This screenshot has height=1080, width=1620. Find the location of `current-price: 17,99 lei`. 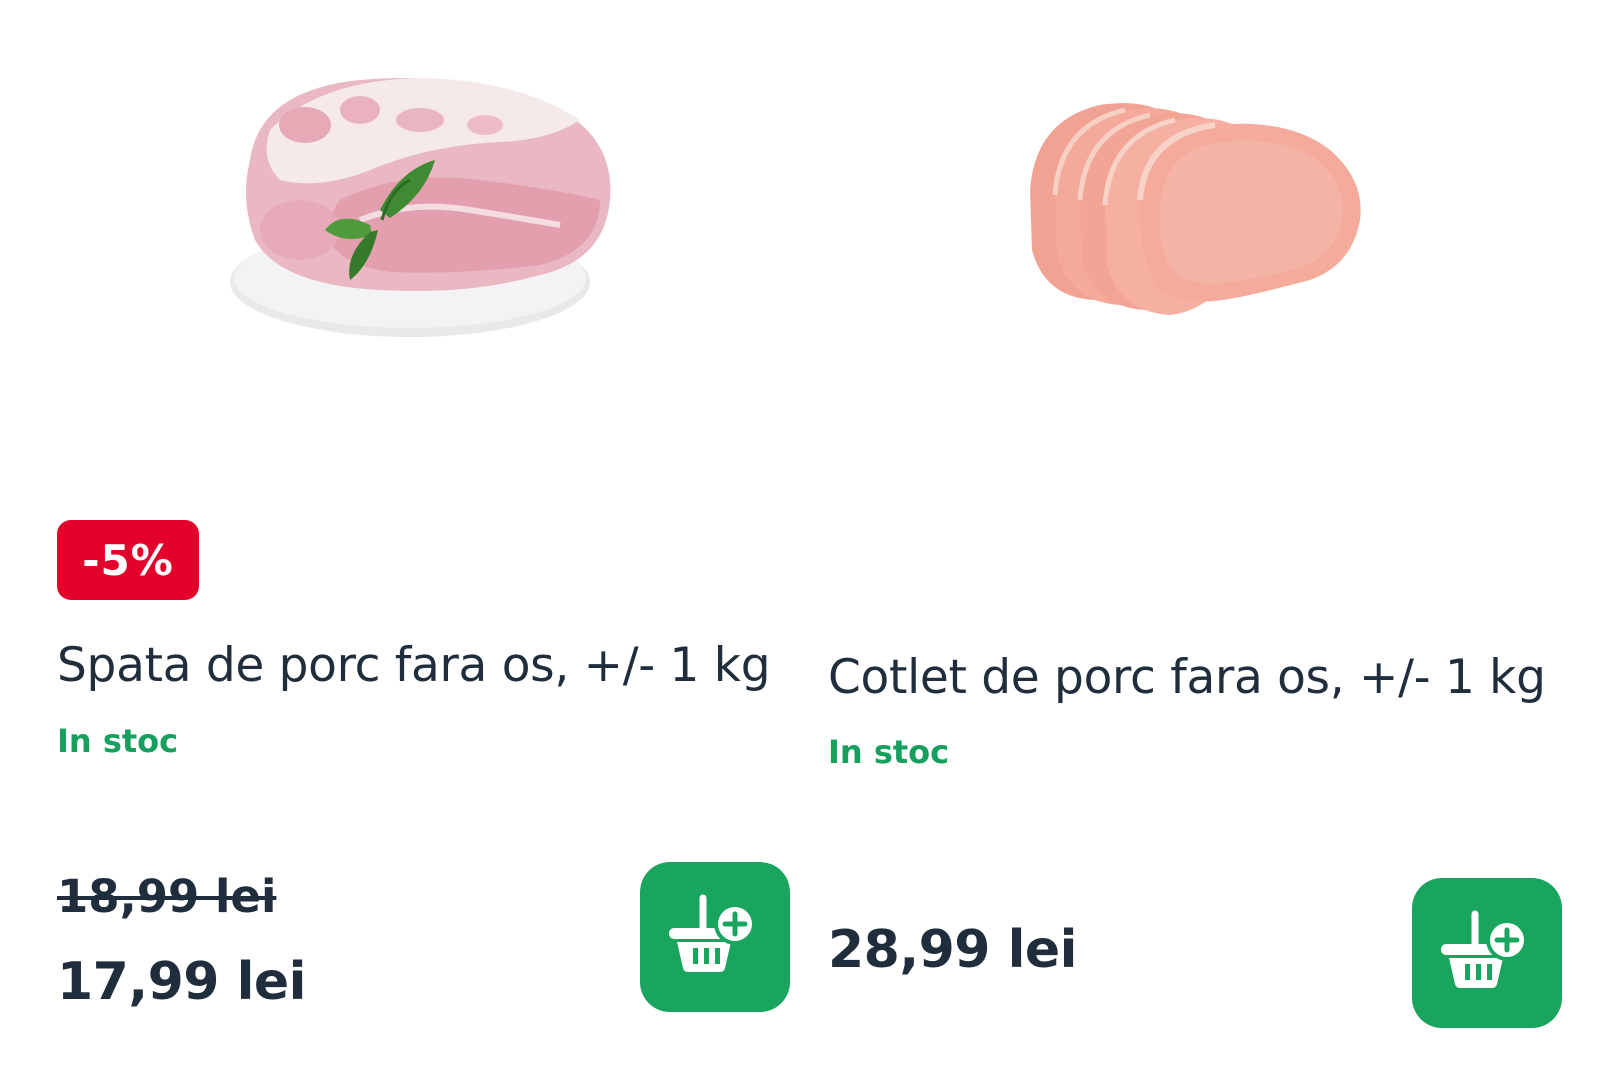

current-price: 17,99 lei is located at coordinates (182, 982).